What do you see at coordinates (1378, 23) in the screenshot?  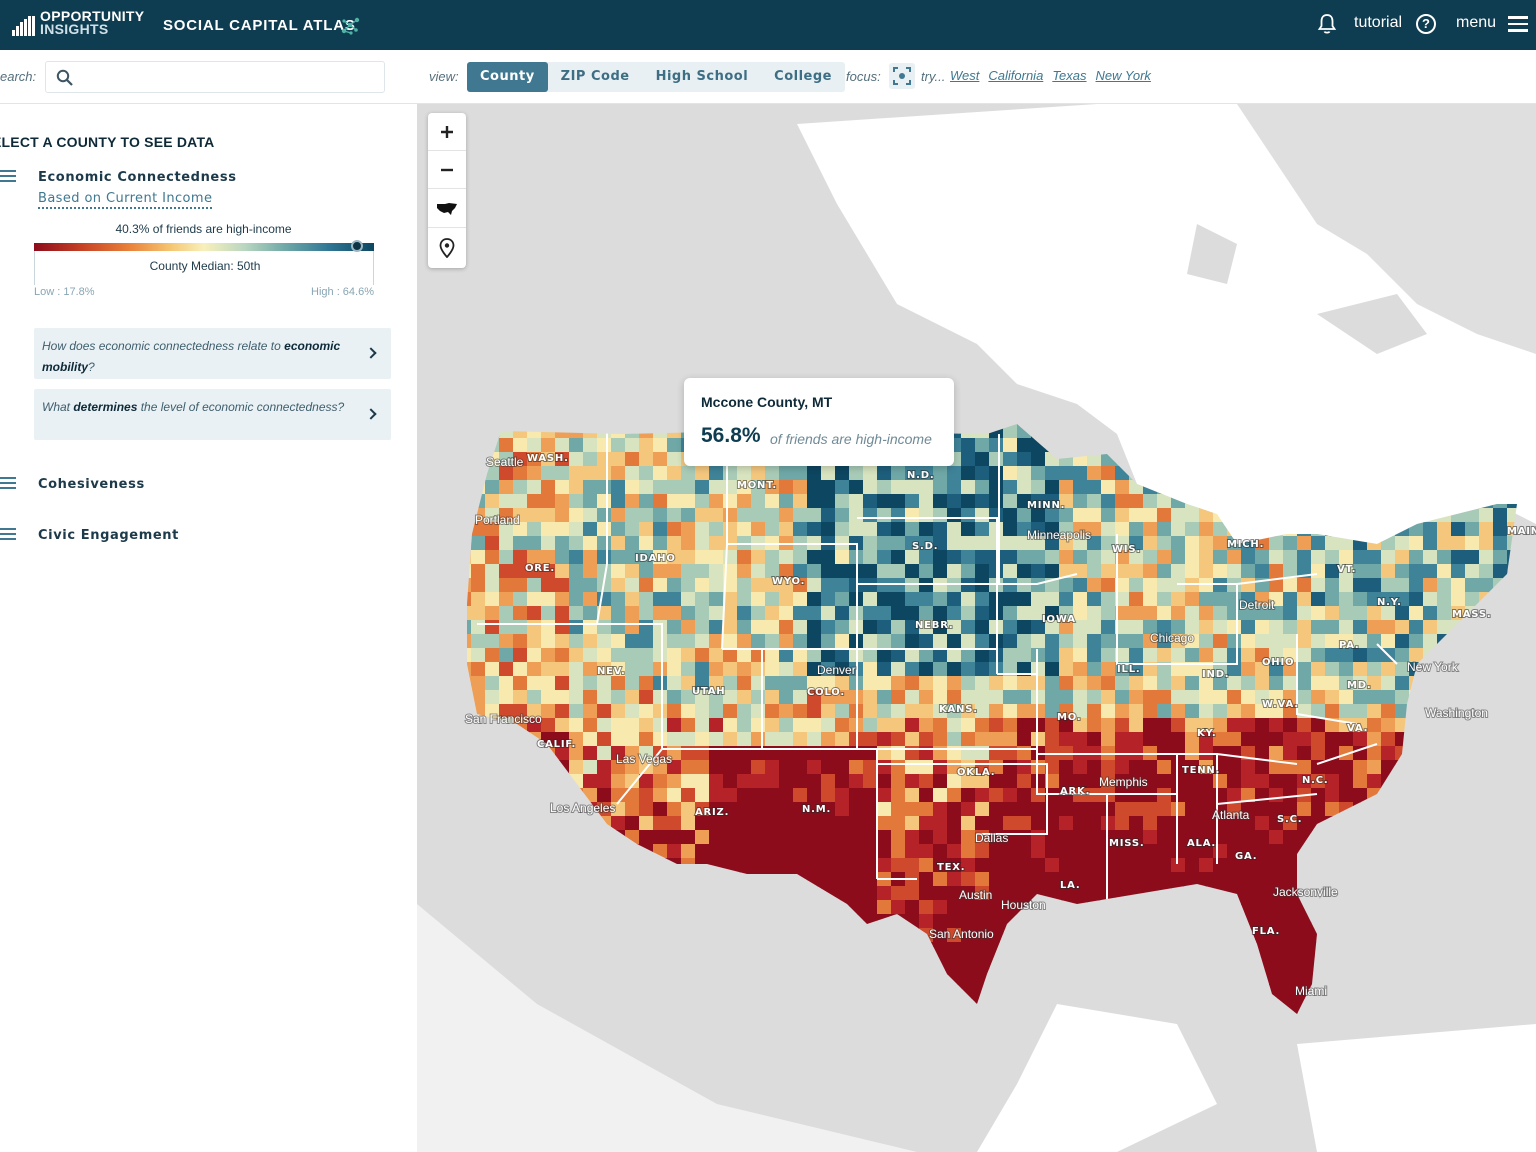 I see `tutorial-link: tutorial` at bounding box center [1378, 23].